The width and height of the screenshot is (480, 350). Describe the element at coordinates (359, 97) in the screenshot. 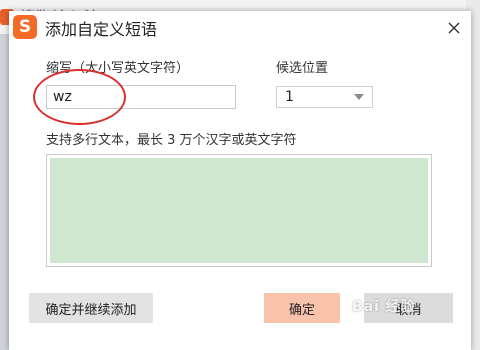

I see `chevron-down-icon` at that location.